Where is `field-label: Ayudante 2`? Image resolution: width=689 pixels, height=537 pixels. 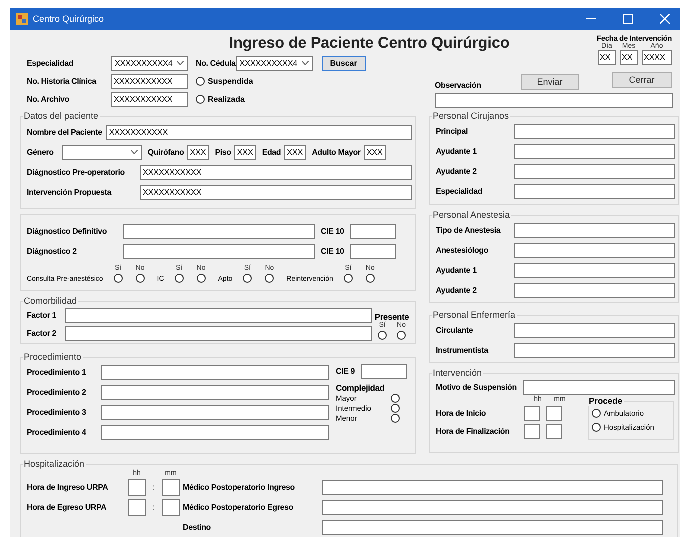 field-label: Ayudante 2 is located at coordinates (457, 290).